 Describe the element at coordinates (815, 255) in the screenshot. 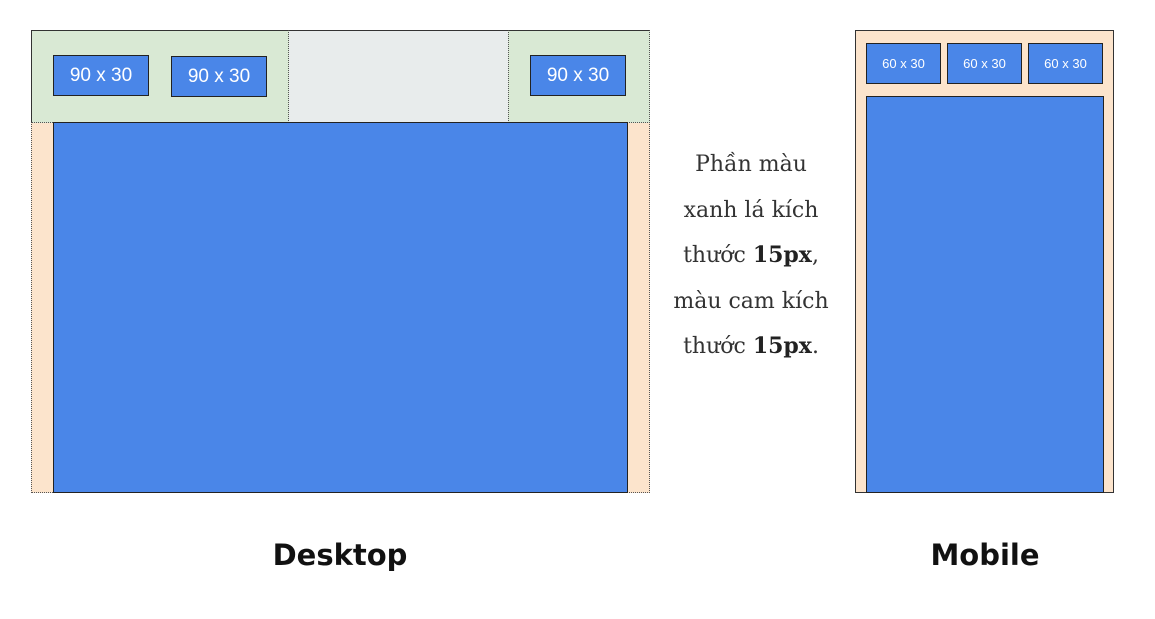

I see `note-line-3-suffix: ,` at that location.